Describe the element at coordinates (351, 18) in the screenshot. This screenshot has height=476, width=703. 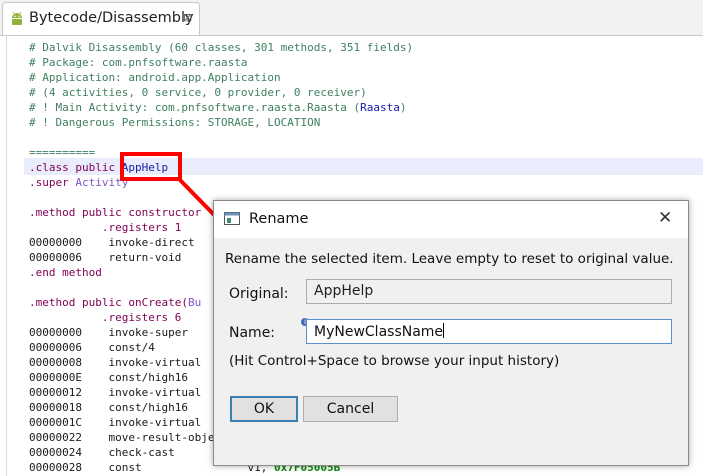
I see `editor-tab-bar: Bytecode/Disassembly ⊠` at that location.